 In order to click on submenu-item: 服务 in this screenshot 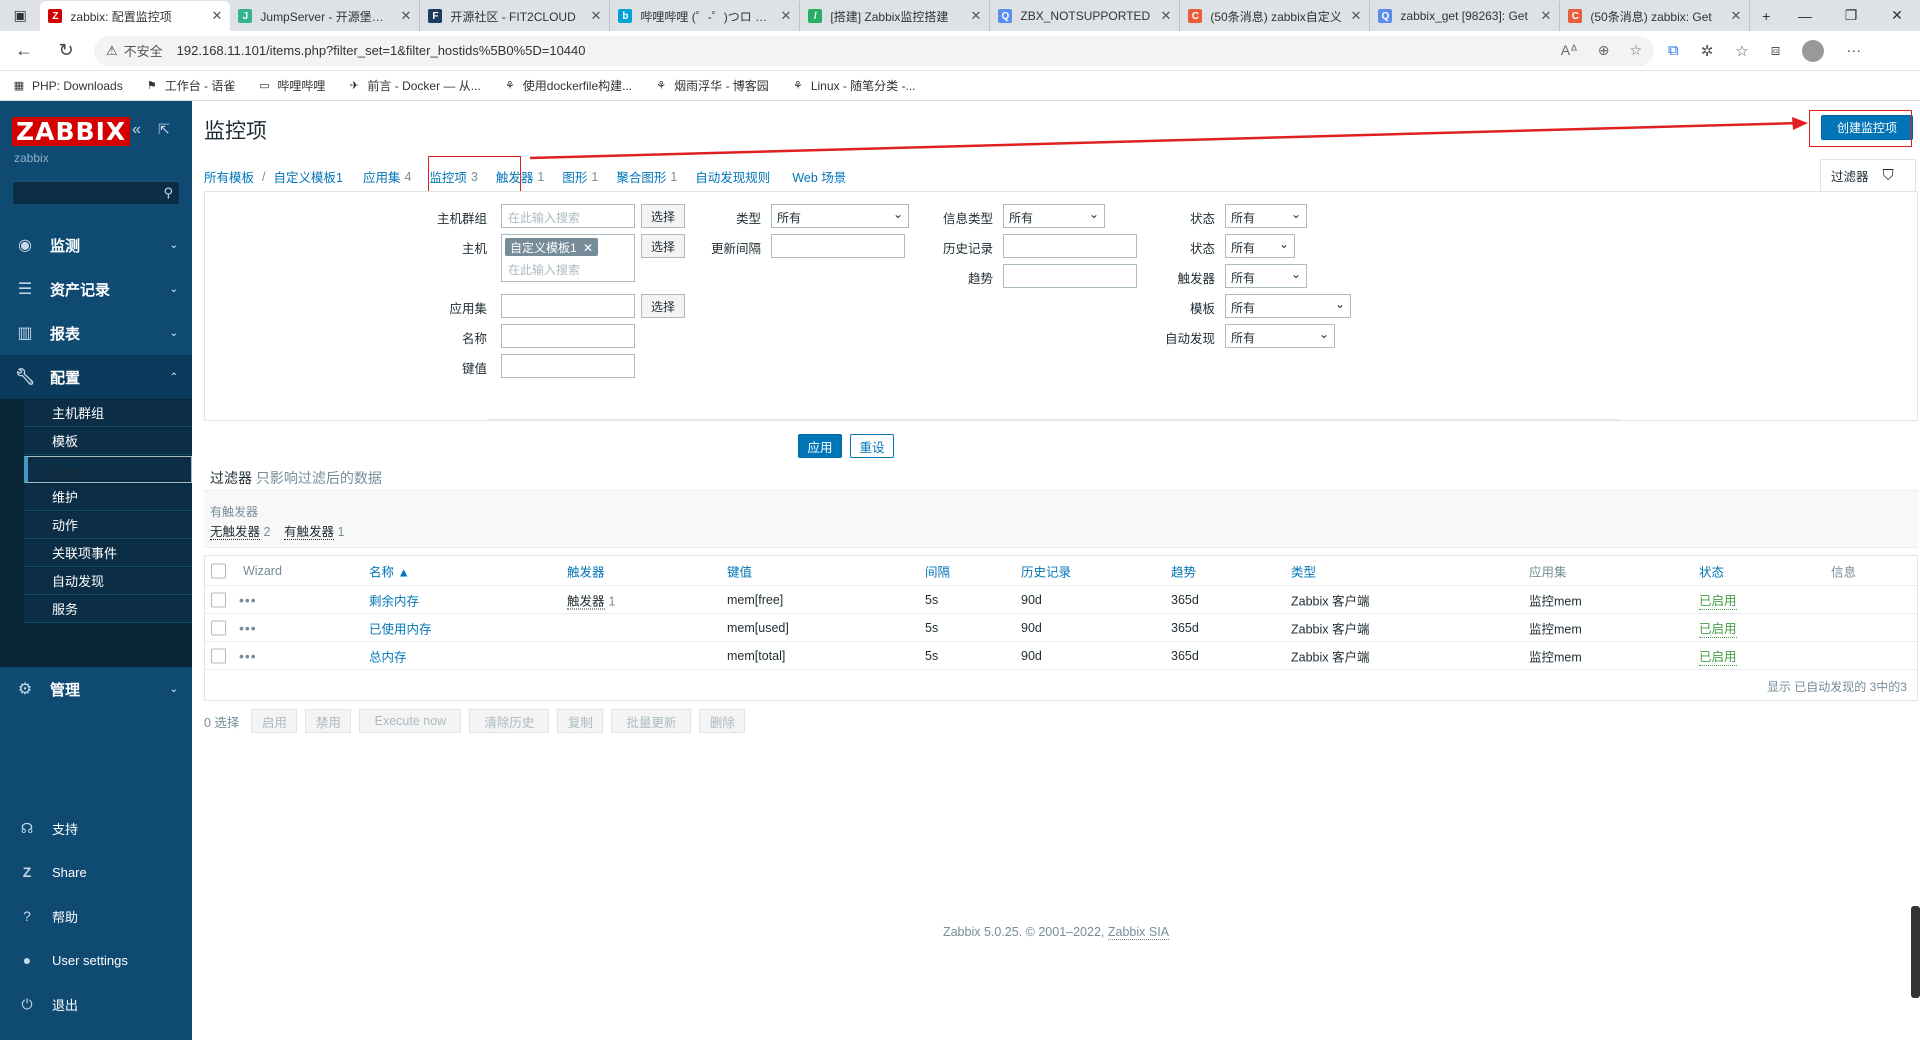, I will do `click(108, 609)`.